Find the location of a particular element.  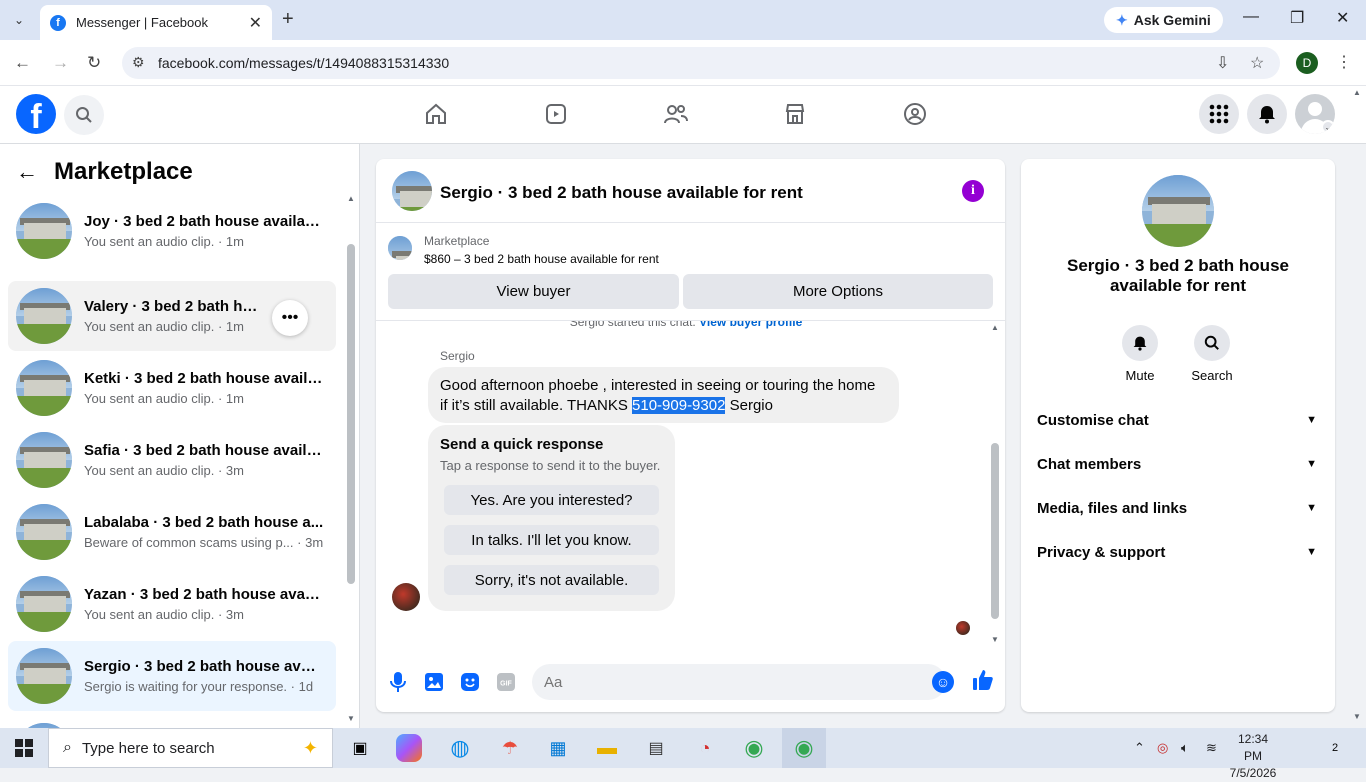

profile-avatar: D is located at coordinates (1307, 63).